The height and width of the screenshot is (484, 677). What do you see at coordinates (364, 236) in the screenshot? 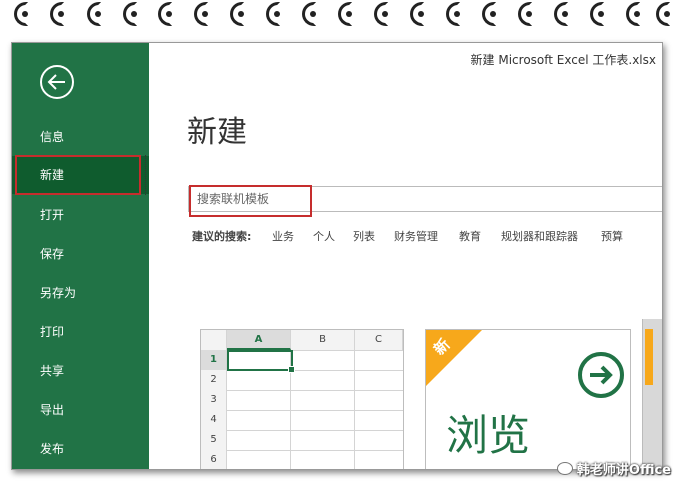
I see `suggestion-link: 列表` at bounding box center [364, 236].